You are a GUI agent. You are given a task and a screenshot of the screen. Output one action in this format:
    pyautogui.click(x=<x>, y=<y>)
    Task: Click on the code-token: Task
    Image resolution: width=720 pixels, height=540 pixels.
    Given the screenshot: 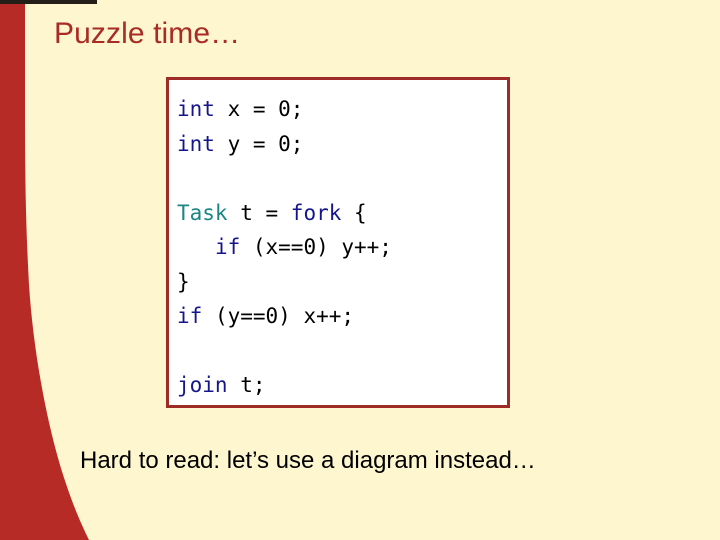 What is the action you would take?
    pyautogui.click(x=202, y=212)
    